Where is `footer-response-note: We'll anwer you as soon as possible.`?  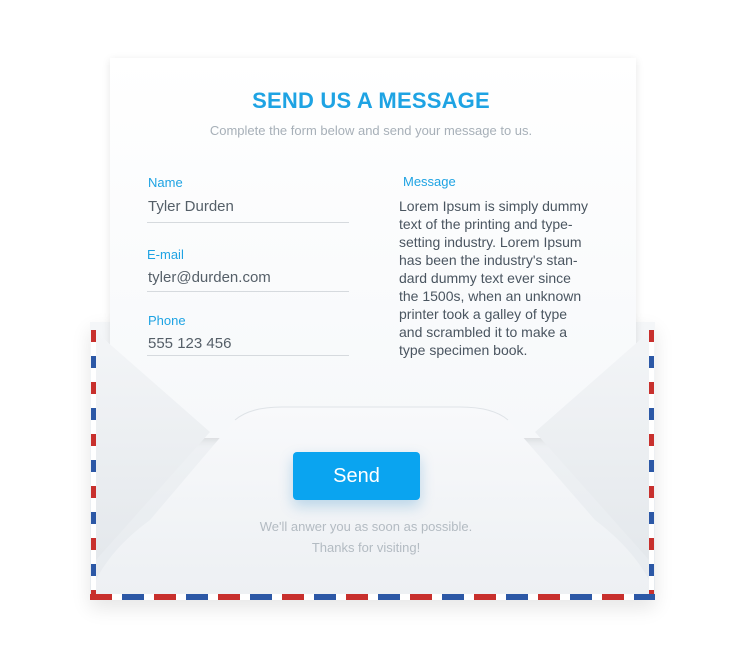
footer-response-note: We'll anwer you as soon as possible. is located at coordinates (366, 526).